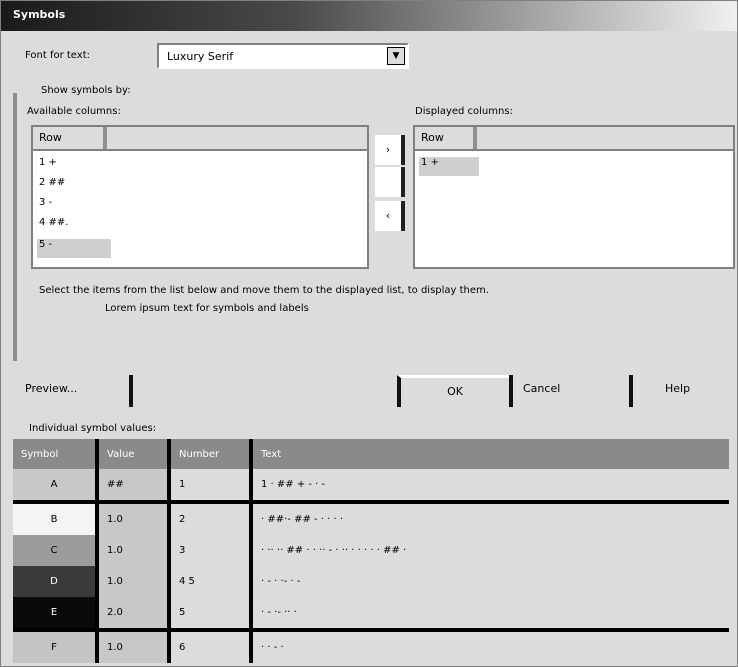 Image resolution: width=738 pixels, height=667 pixels. Describe the element at coordinates (200, 56) in the screenshot. I see `font-value: Luxury Serif` at that location.